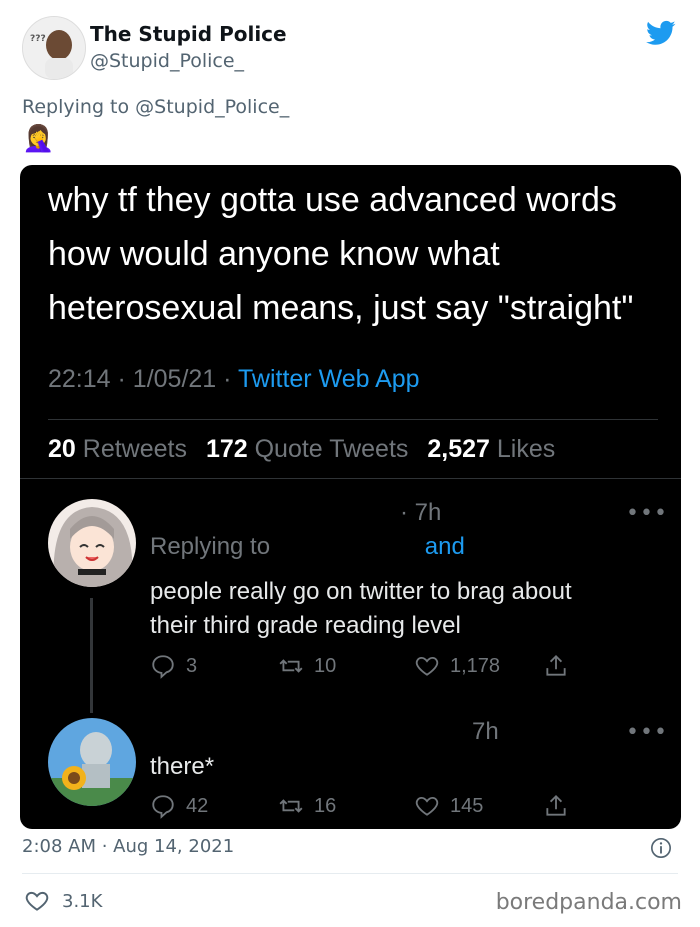 The image size is (700, 927). What do you see at coordinates (457, 666) in the screenshot?
I see `like-button: 1,178` at bounding box center [457, 666].